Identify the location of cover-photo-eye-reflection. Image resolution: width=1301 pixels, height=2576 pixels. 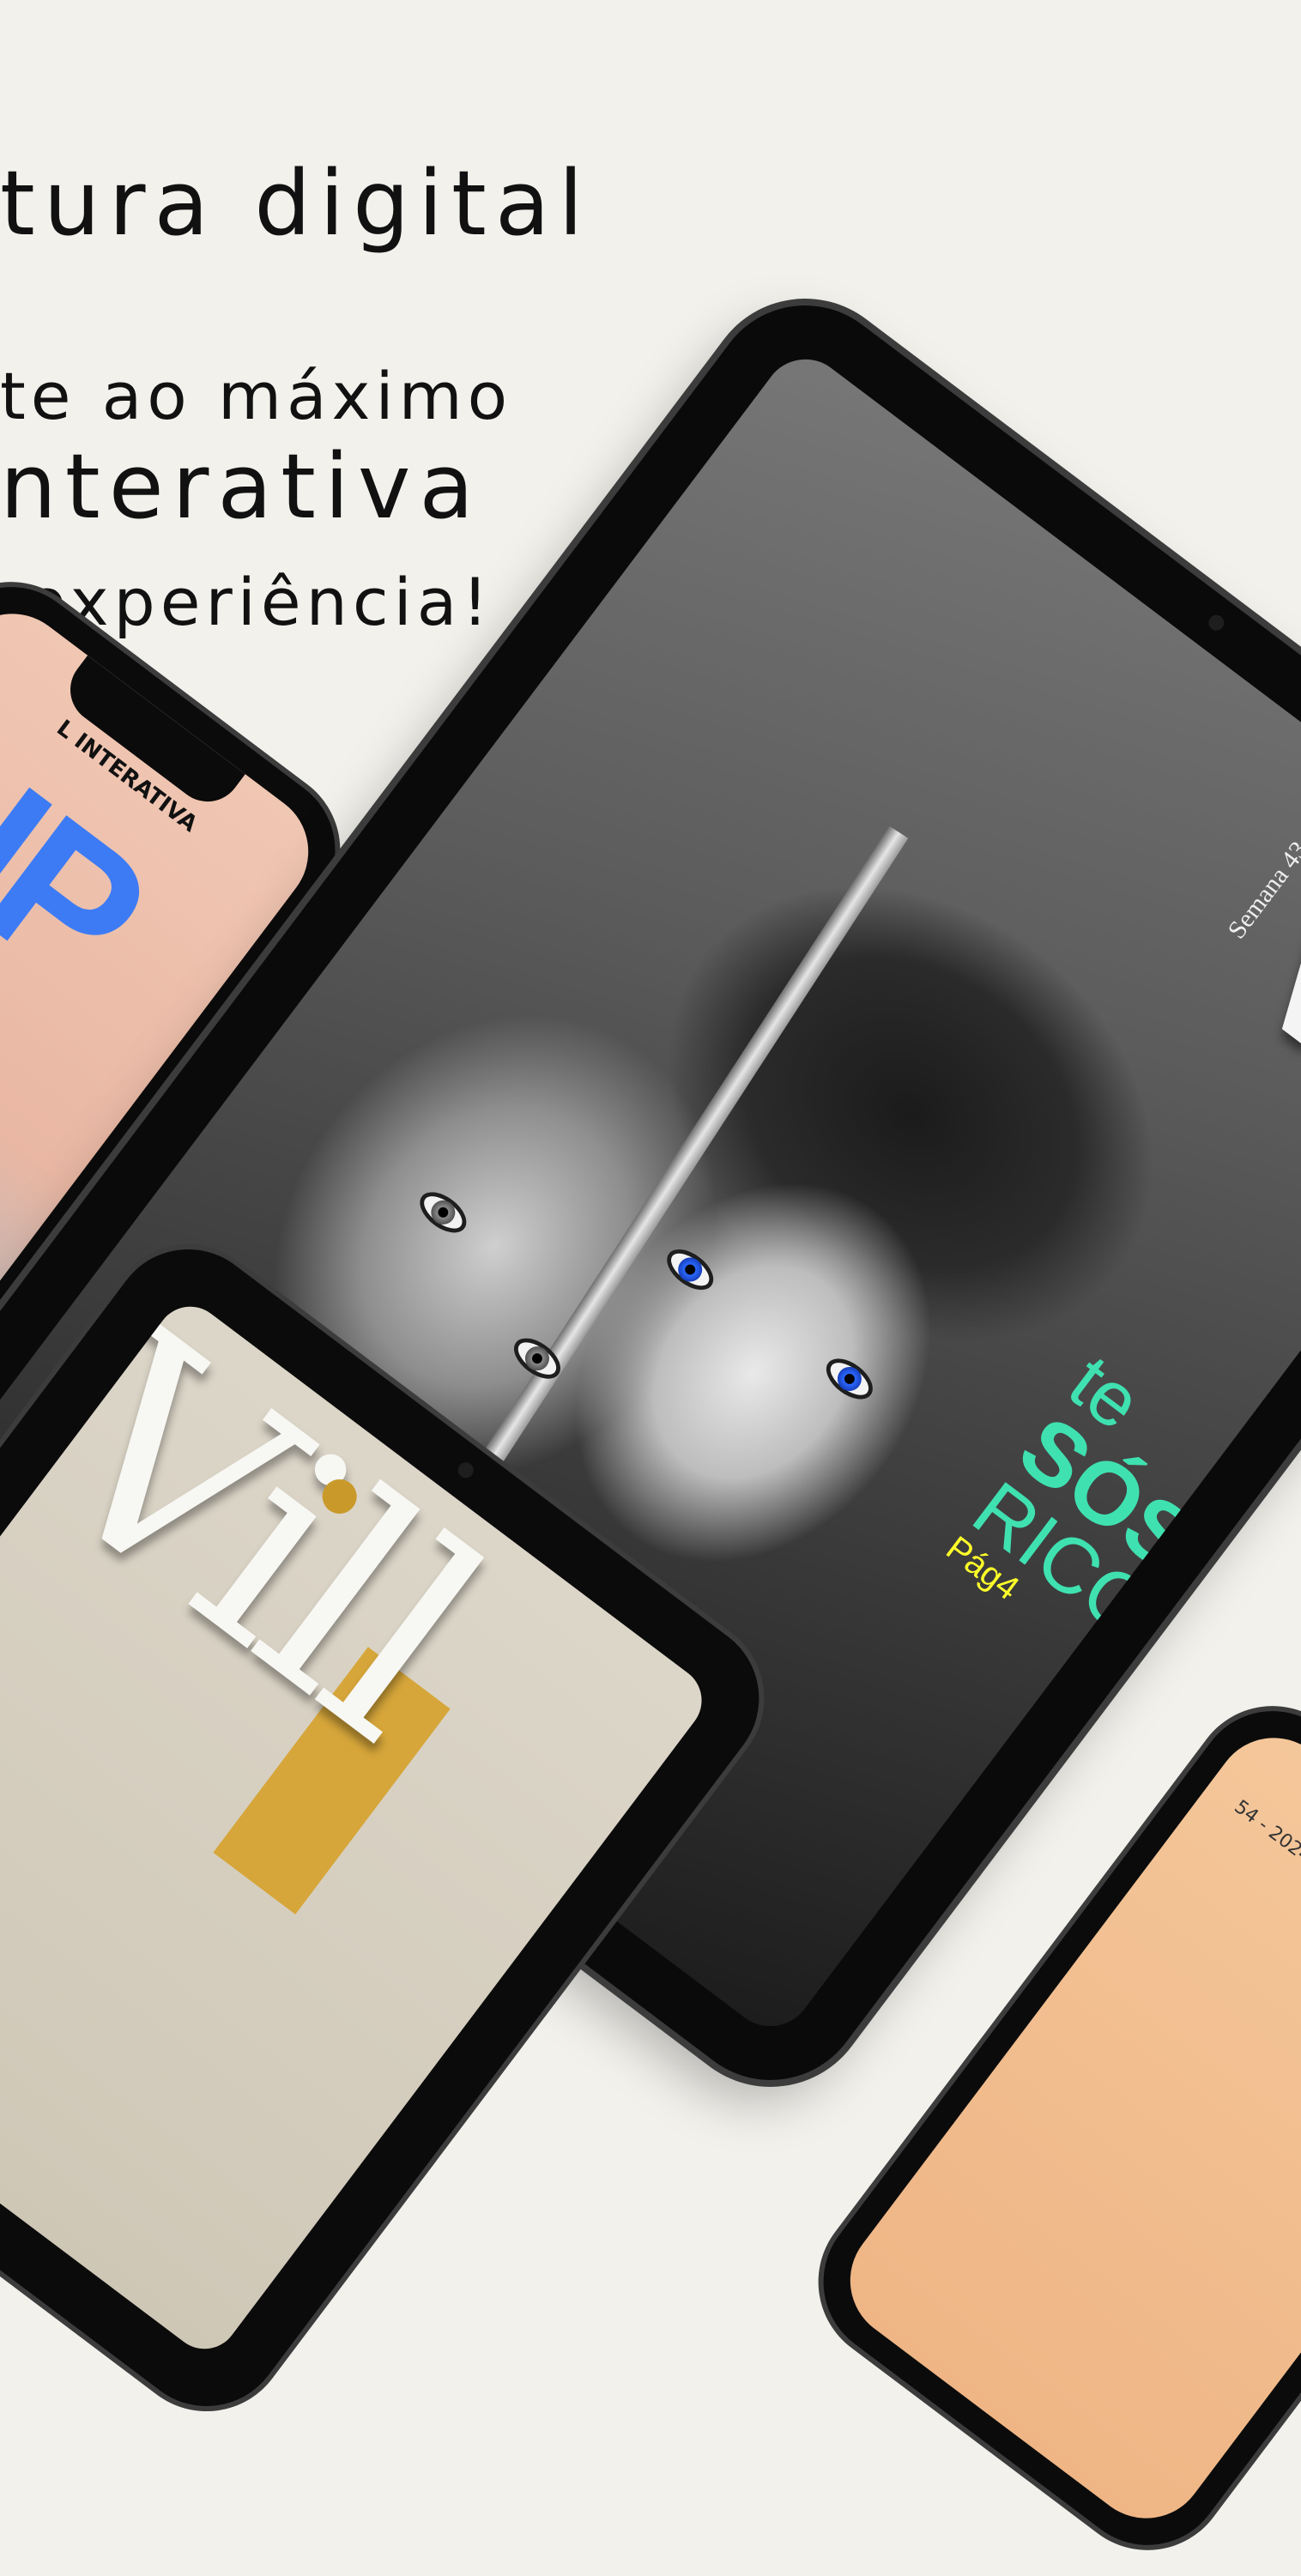
(443, 1212).